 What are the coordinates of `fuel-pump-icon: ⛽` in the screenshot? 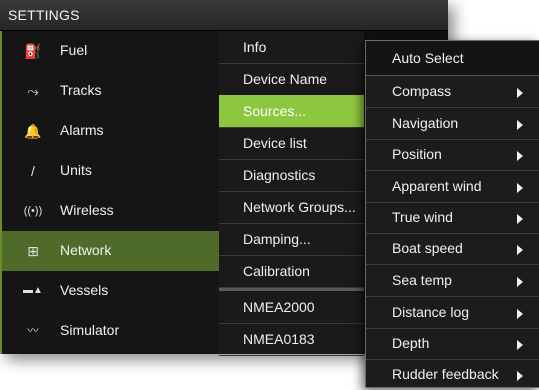 It's located at (33, 51).